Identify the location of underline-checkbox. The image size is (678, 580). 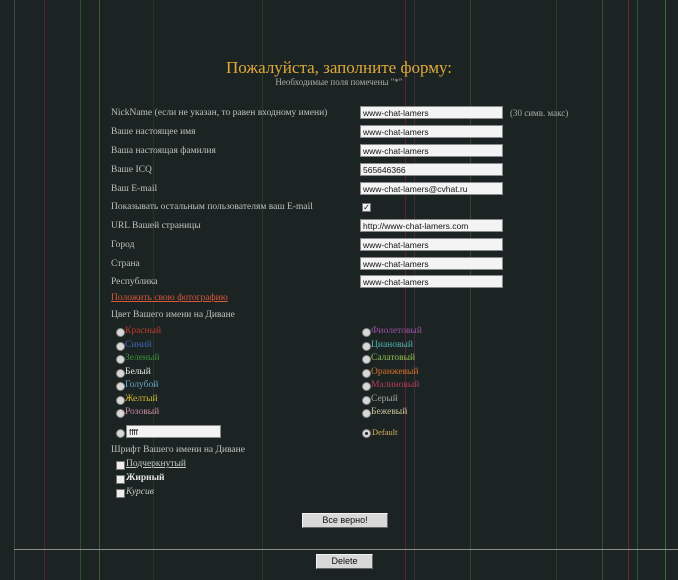
(120, 465).